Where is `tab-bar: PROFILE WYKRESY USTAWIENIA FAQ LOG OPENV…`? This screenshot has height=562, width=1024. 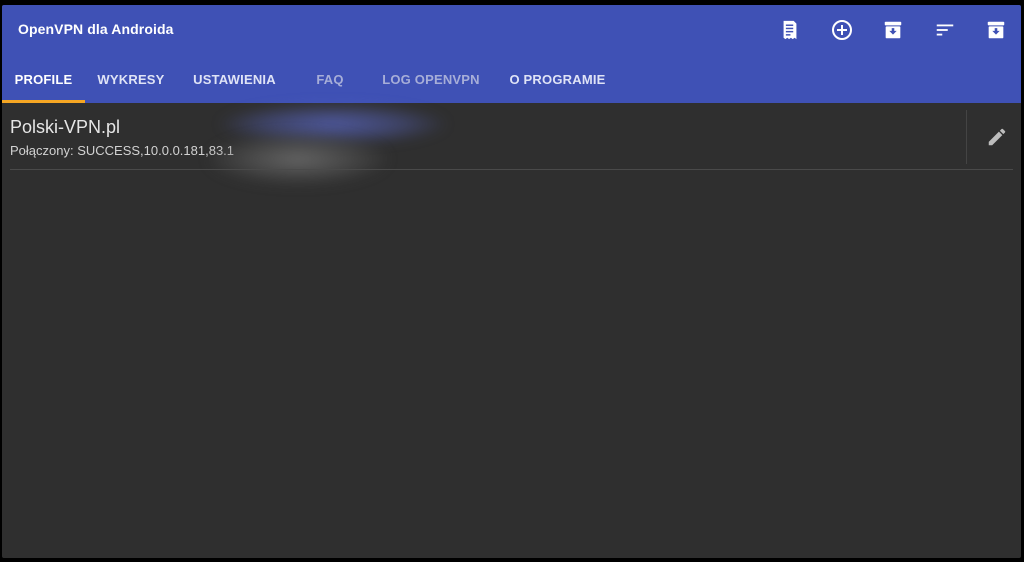 tab-bar: PROFILE WYKRESY USTAWIENIA FAQ LOG OPENV… is located at coordinates (511, 82).